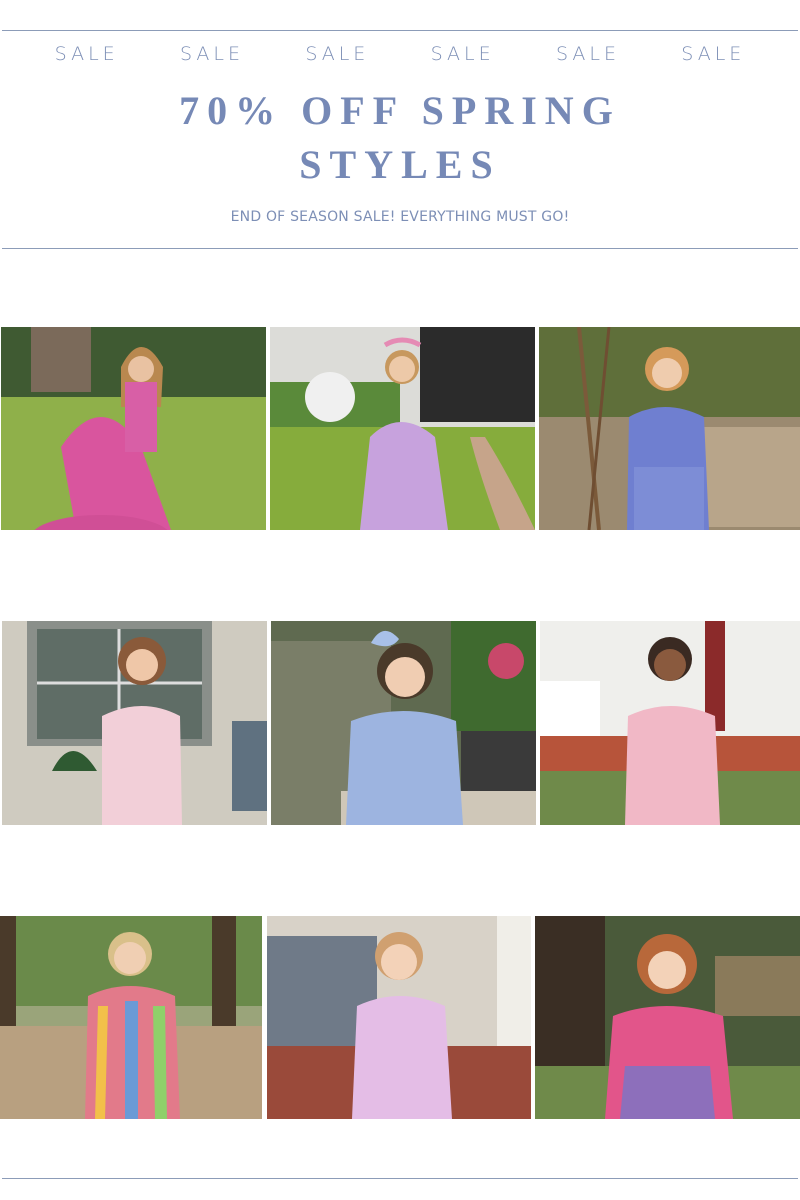 This screenshot has width=800, height=1200. Describe the element at coordinates (400, 138) in the screenshot. I see `sale-headline: 70% OFF SPRING STYLES` at that location.